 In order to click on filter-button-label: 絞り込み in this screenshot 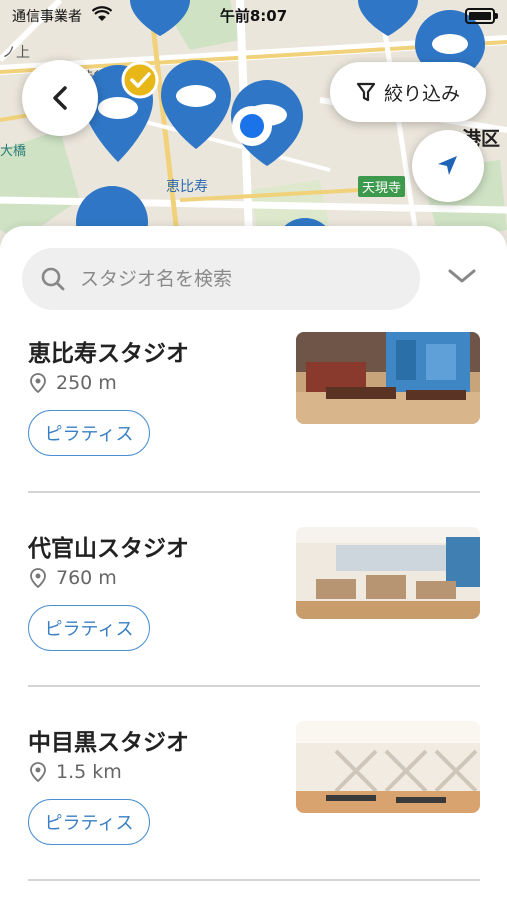, I will do `click(421, 93)`.